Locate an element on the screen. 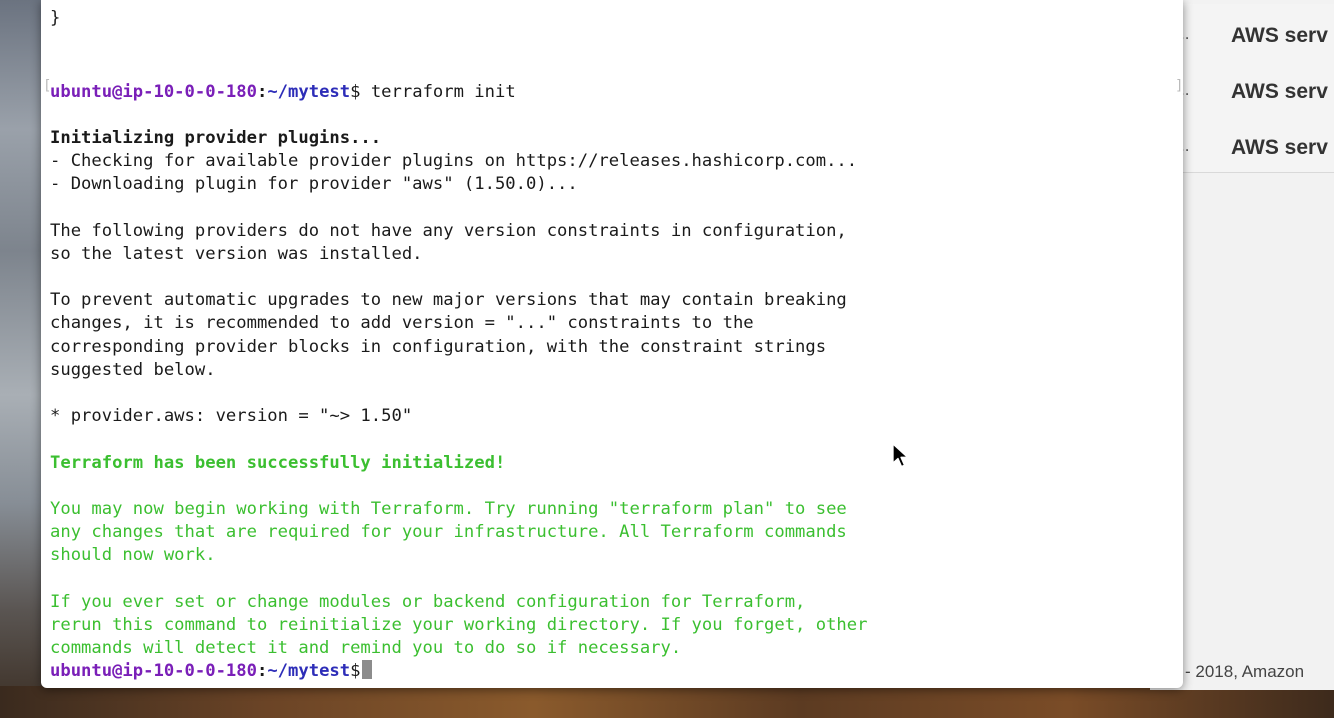 This screenshot has width=1334, height=718. desktop-wallpaper is located at coordinates (22, 359).